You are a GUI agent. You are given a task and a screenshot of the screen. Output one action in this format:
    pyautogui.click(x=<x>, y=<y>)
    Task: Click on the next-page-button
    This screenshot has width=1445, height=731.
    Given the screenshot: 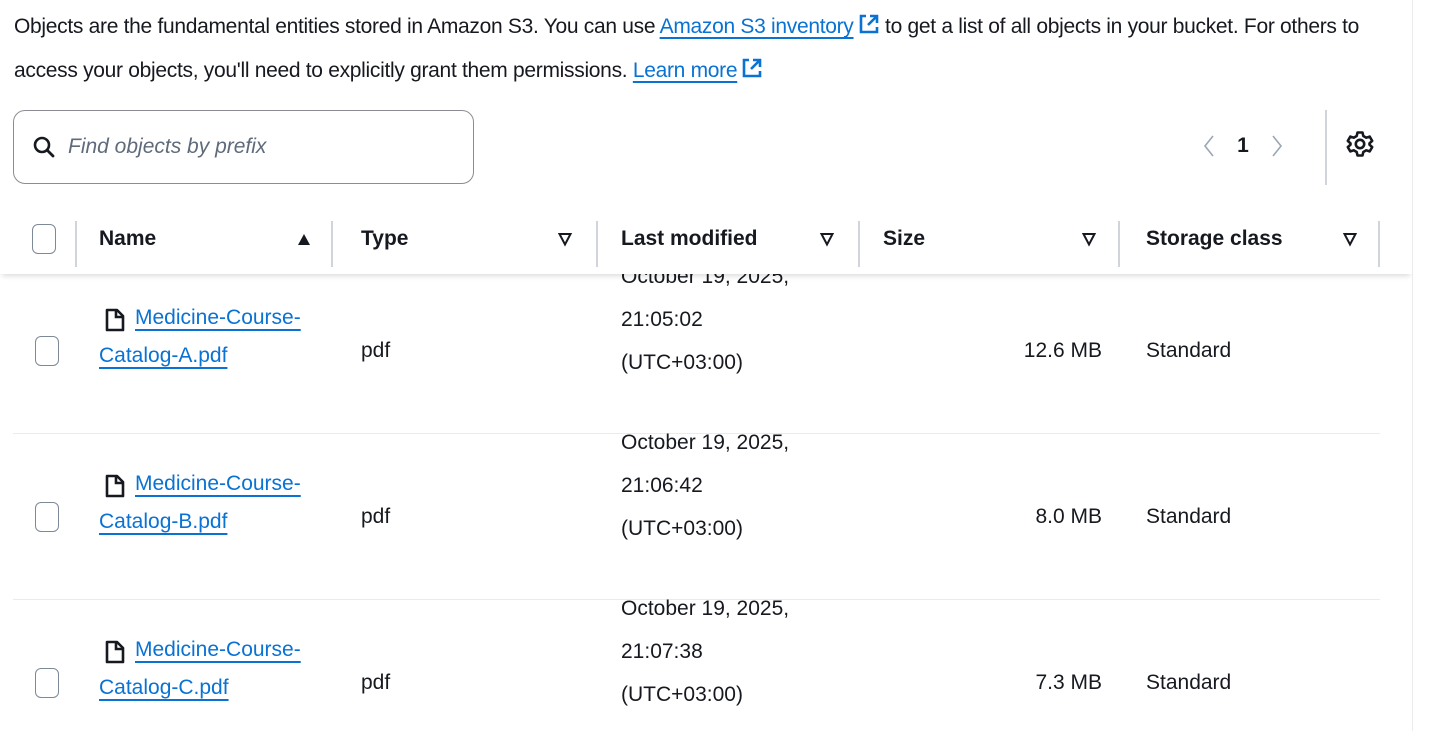 What is the action you would take?
    pyautogui.click(x=1277, y=146)
    